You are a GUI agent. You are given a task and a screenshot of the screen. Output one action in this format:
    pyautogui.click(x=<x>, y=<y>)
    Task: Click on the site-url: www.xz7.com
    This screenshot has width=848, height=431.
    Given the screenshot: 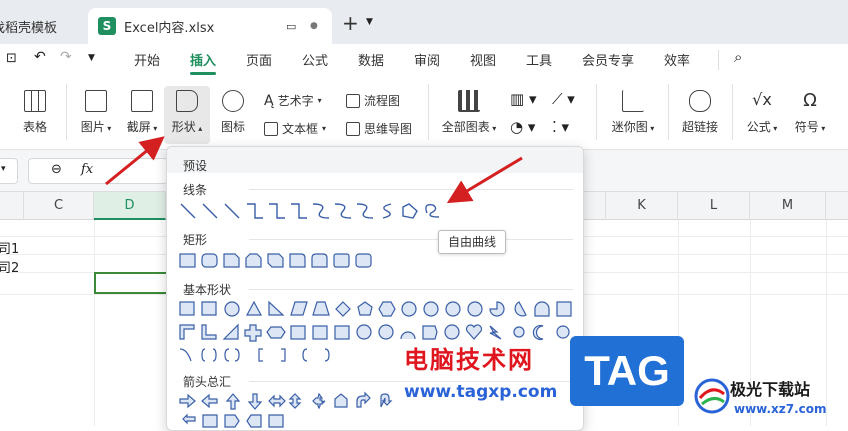 What is the action you would take?
    pyautogui.click(x=780, y=409)
    